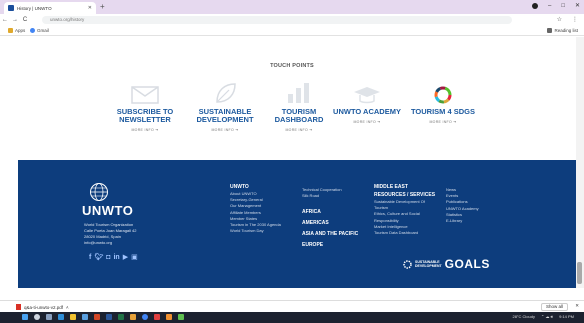 The image size is (584, 323). What do you see at coordinates (34, 8) in the screenshot?
I see `tab-title: History | UNWTO` at bounding box center [34, 8].